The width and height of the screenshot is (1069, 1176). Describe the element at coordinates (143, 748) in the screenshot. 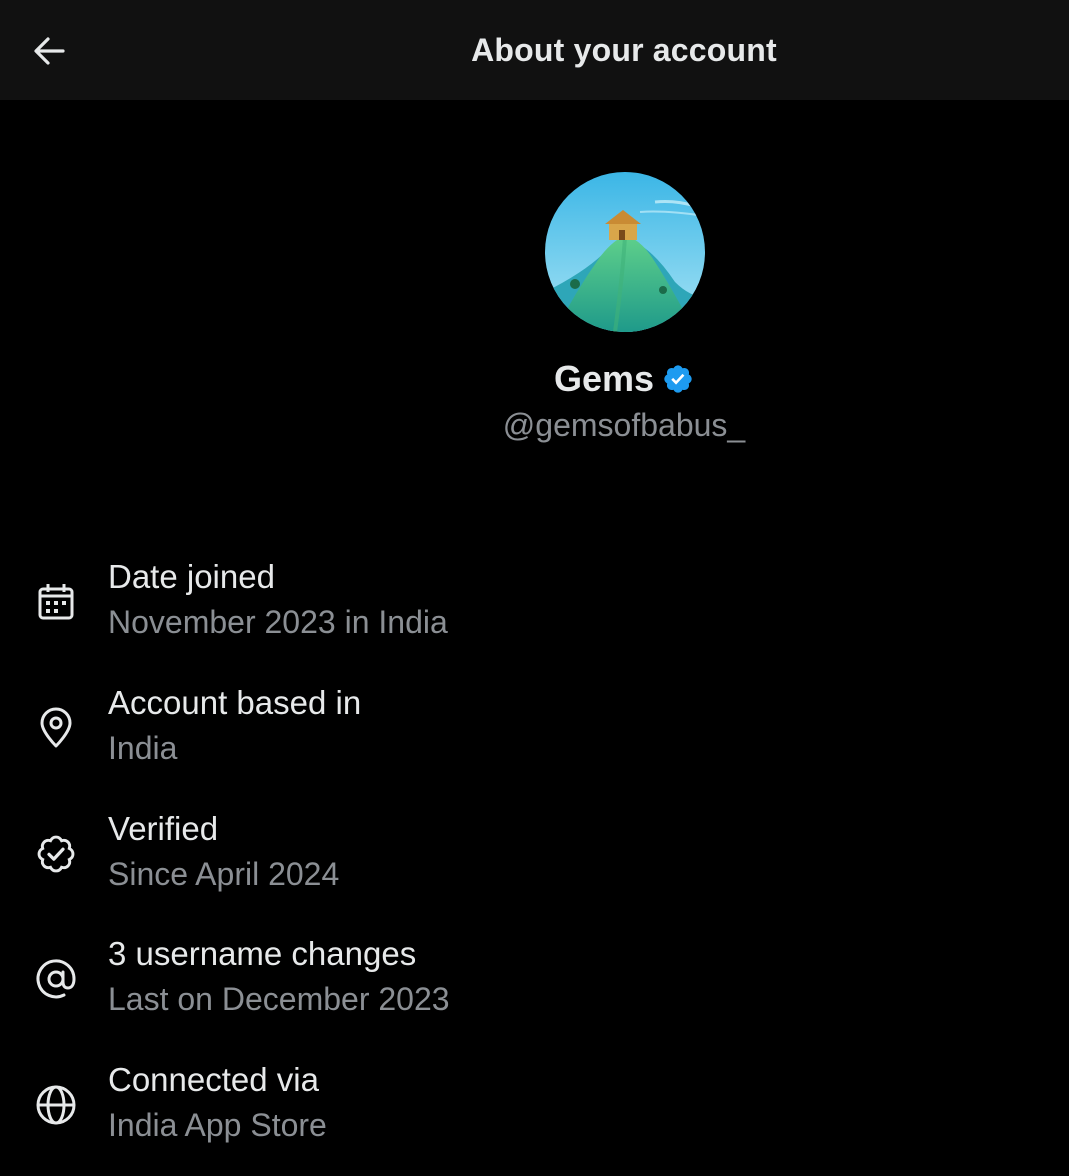

I see `info-subtitle: India` at that location.